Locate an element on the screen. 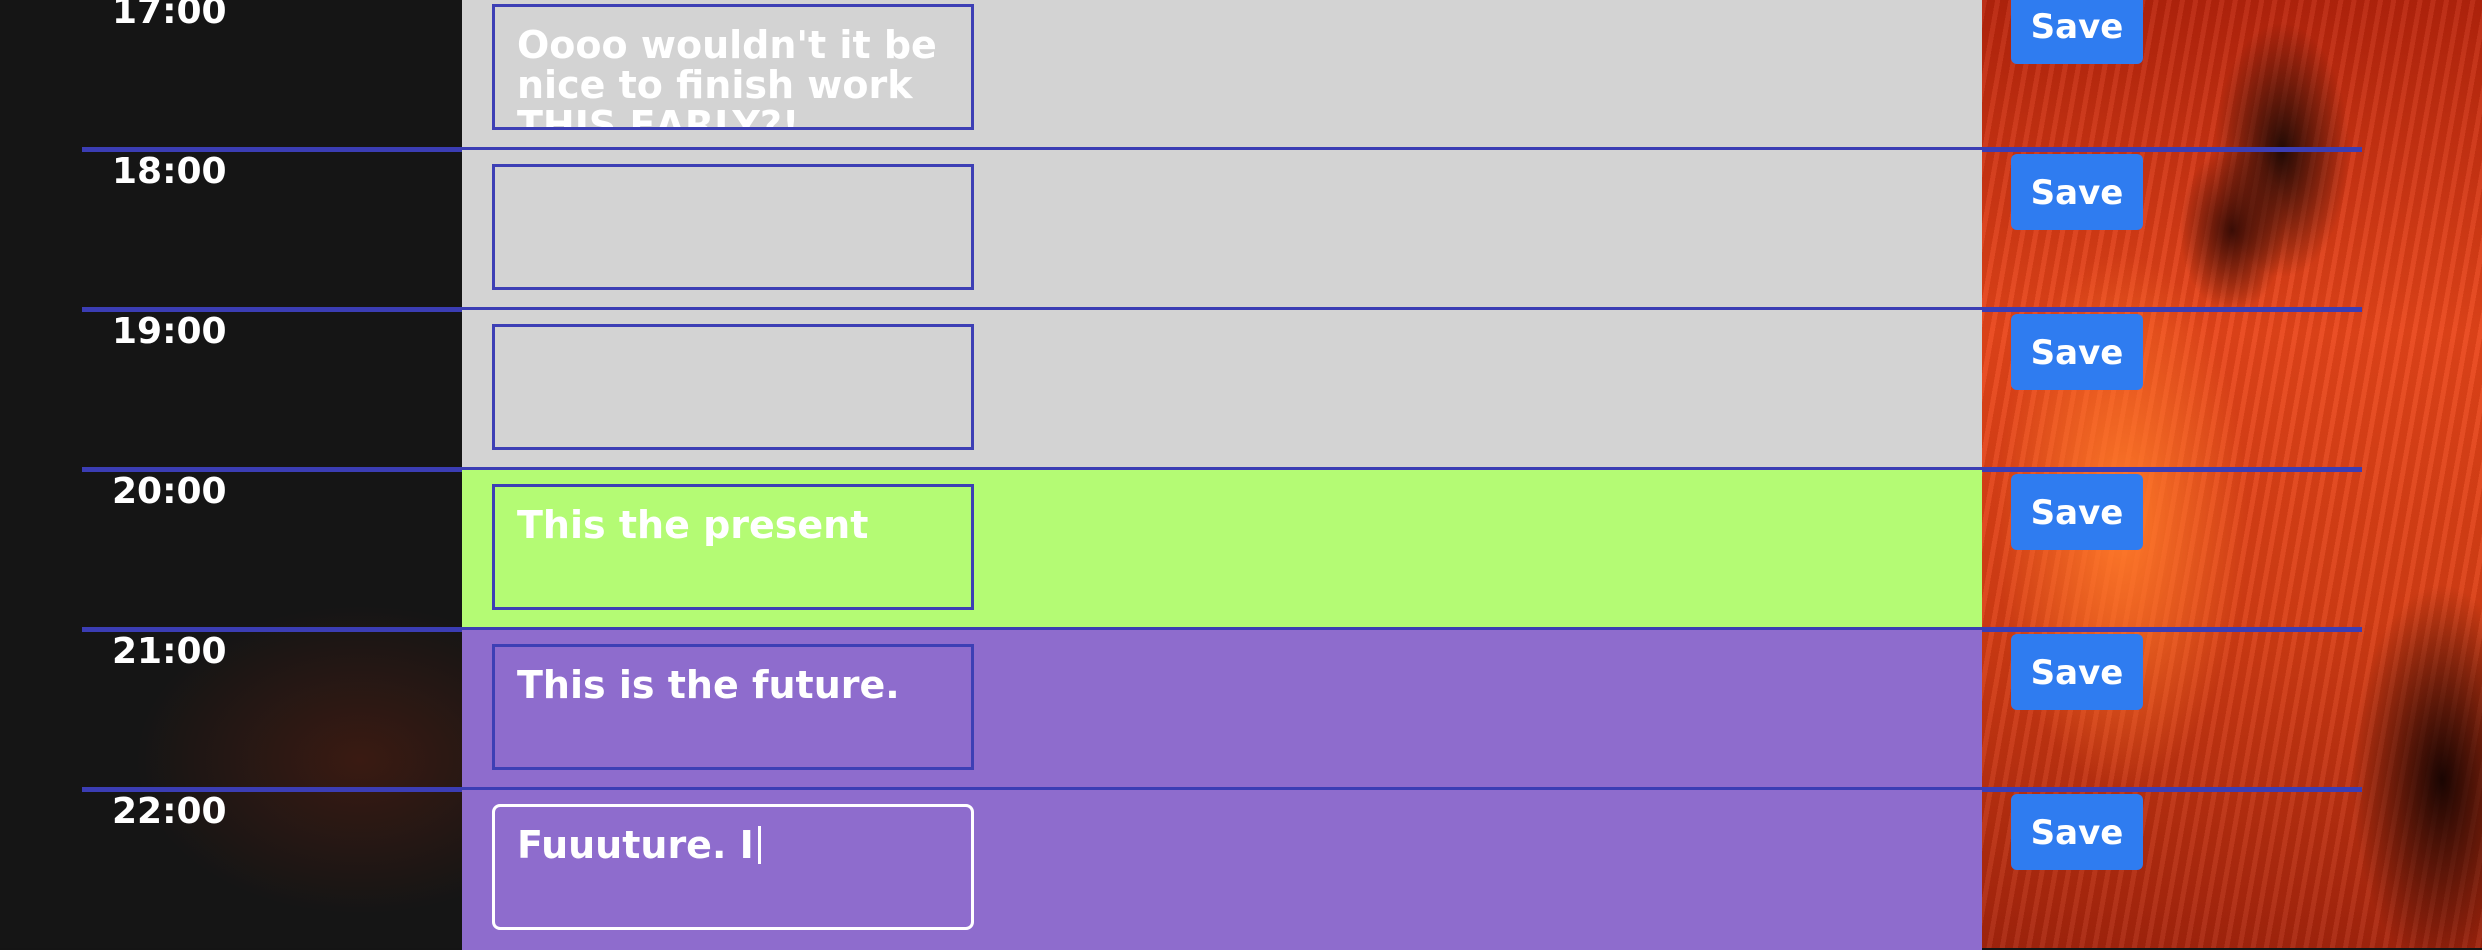 Image resolution: width=2482 pixels, height=950 pixels. hour-label: 20:00 is located at coordinates (169, 491).